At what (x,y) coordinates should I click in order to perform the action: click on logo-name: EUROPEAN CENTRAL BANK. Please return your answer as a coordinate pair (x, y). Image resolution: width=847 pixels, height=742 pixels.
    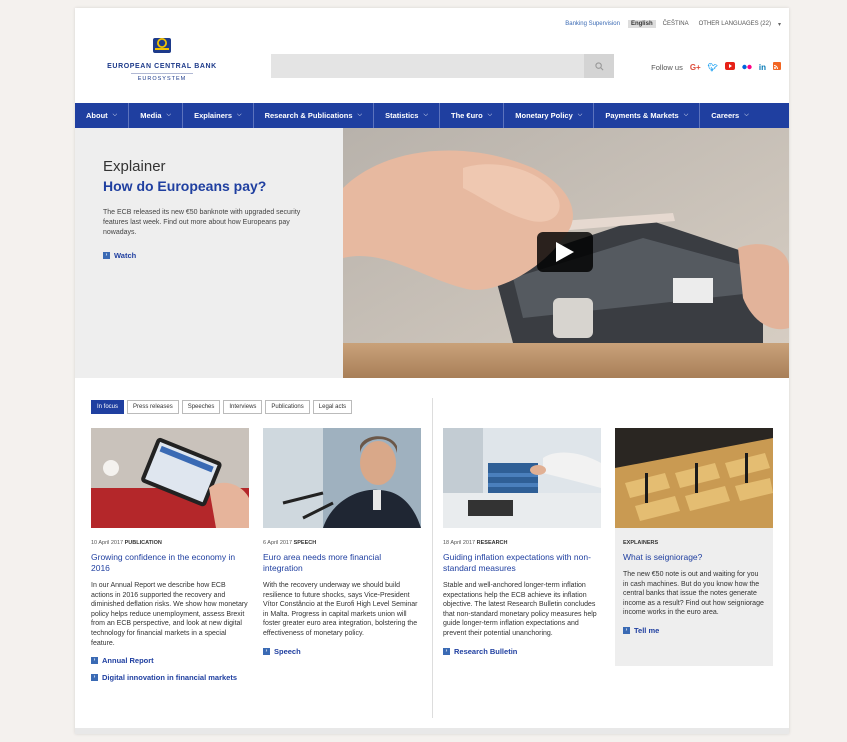
    Looking at the image, I should click on (162, 66).